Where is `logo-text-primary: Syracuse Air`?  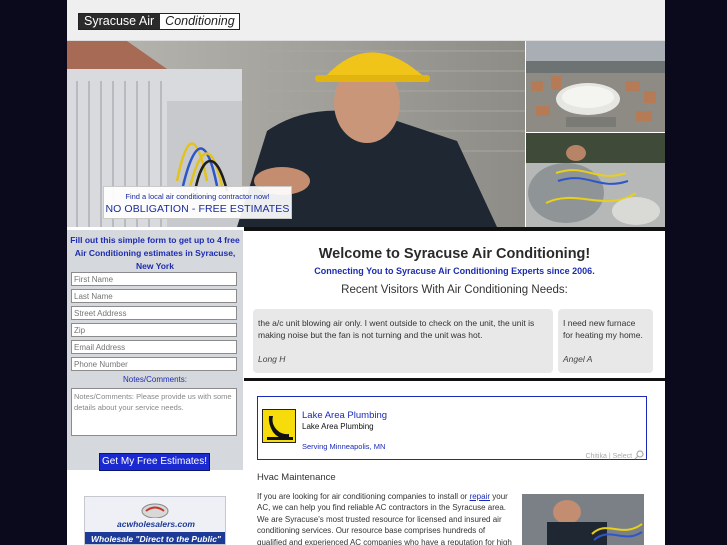 logo-text-primary: Syracuse Air is located at coordinates (120, 21).